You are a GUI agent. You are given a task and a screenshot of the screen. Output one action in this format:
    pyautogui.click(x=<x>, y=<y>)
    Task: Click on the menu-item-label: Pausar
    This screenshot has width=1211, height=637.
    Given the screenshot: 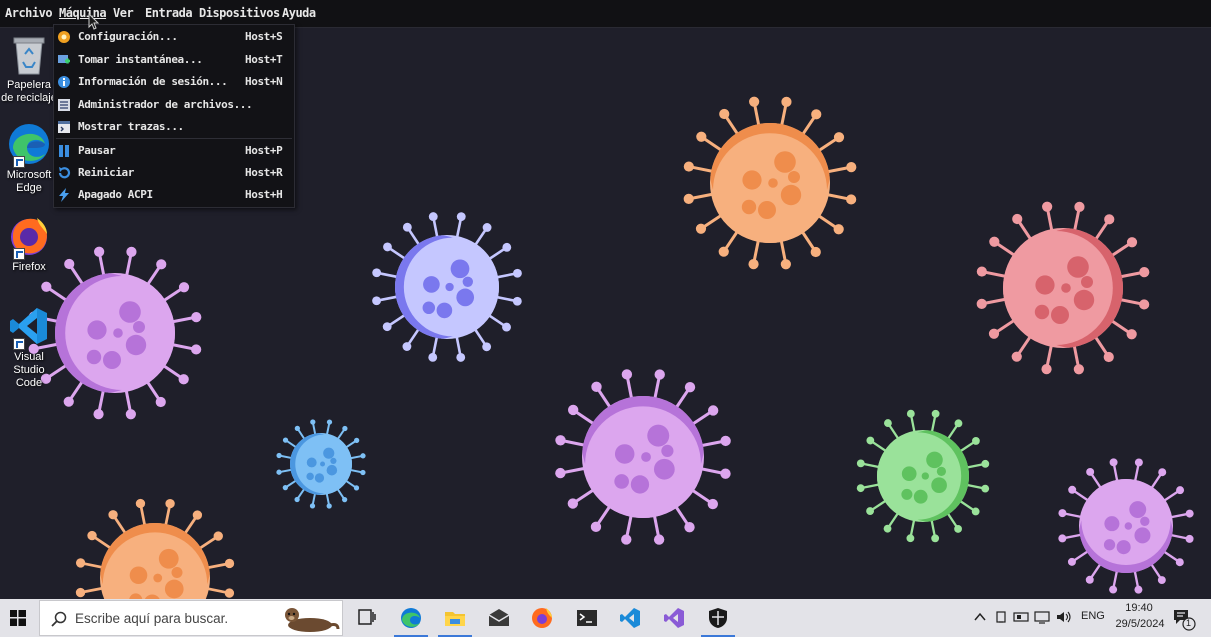 What is the action you would take?
    pyautogui.click(x=97, y=150)
    